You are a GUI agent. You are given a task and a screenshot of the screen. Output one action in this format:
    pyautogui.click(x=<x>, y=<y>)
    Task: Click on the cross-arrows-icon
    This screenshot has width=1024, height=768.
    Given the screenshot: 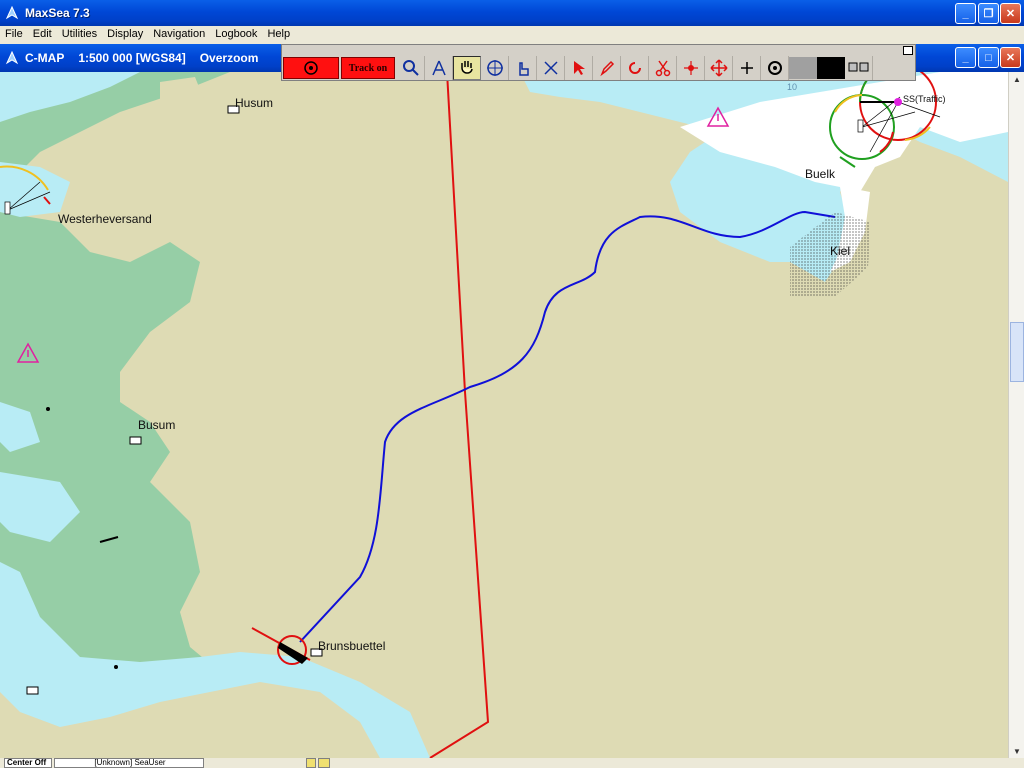 What is the action you would take?
    pyautogui.click(x=550, y=68)
    